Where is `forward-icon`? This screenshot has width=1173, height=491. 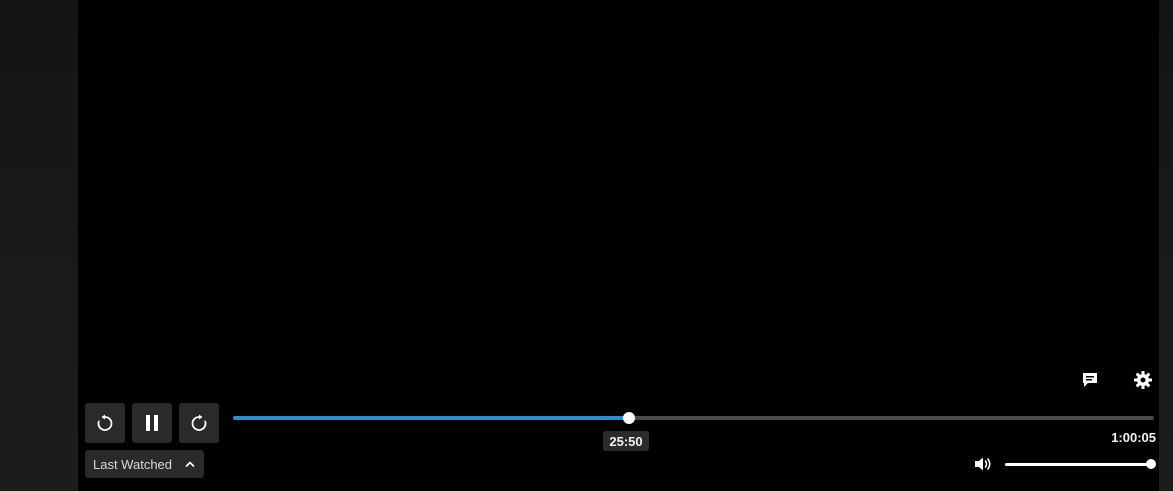 forward-icon is located at coordinates (199, 422).